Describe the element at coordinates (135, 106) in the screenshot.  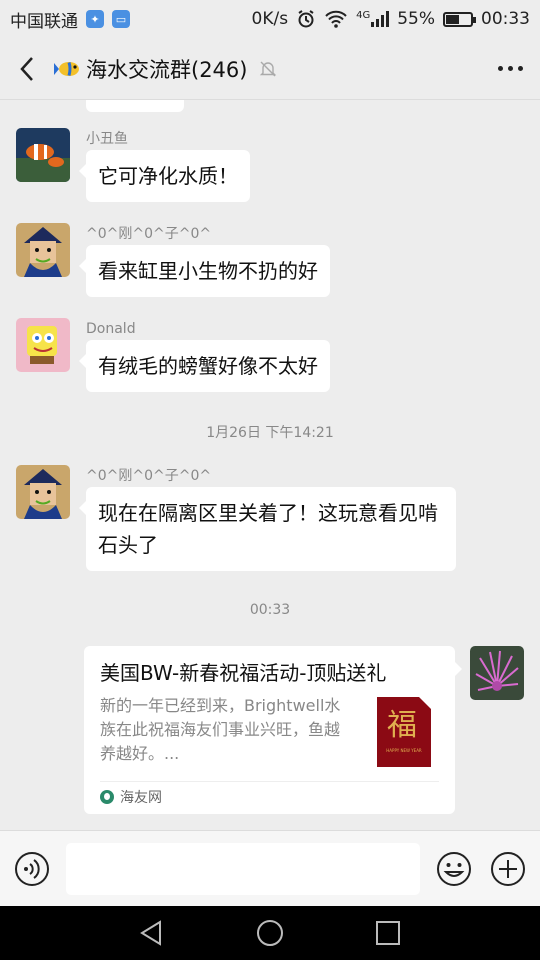
I see `previous-message-bubble` at that location.